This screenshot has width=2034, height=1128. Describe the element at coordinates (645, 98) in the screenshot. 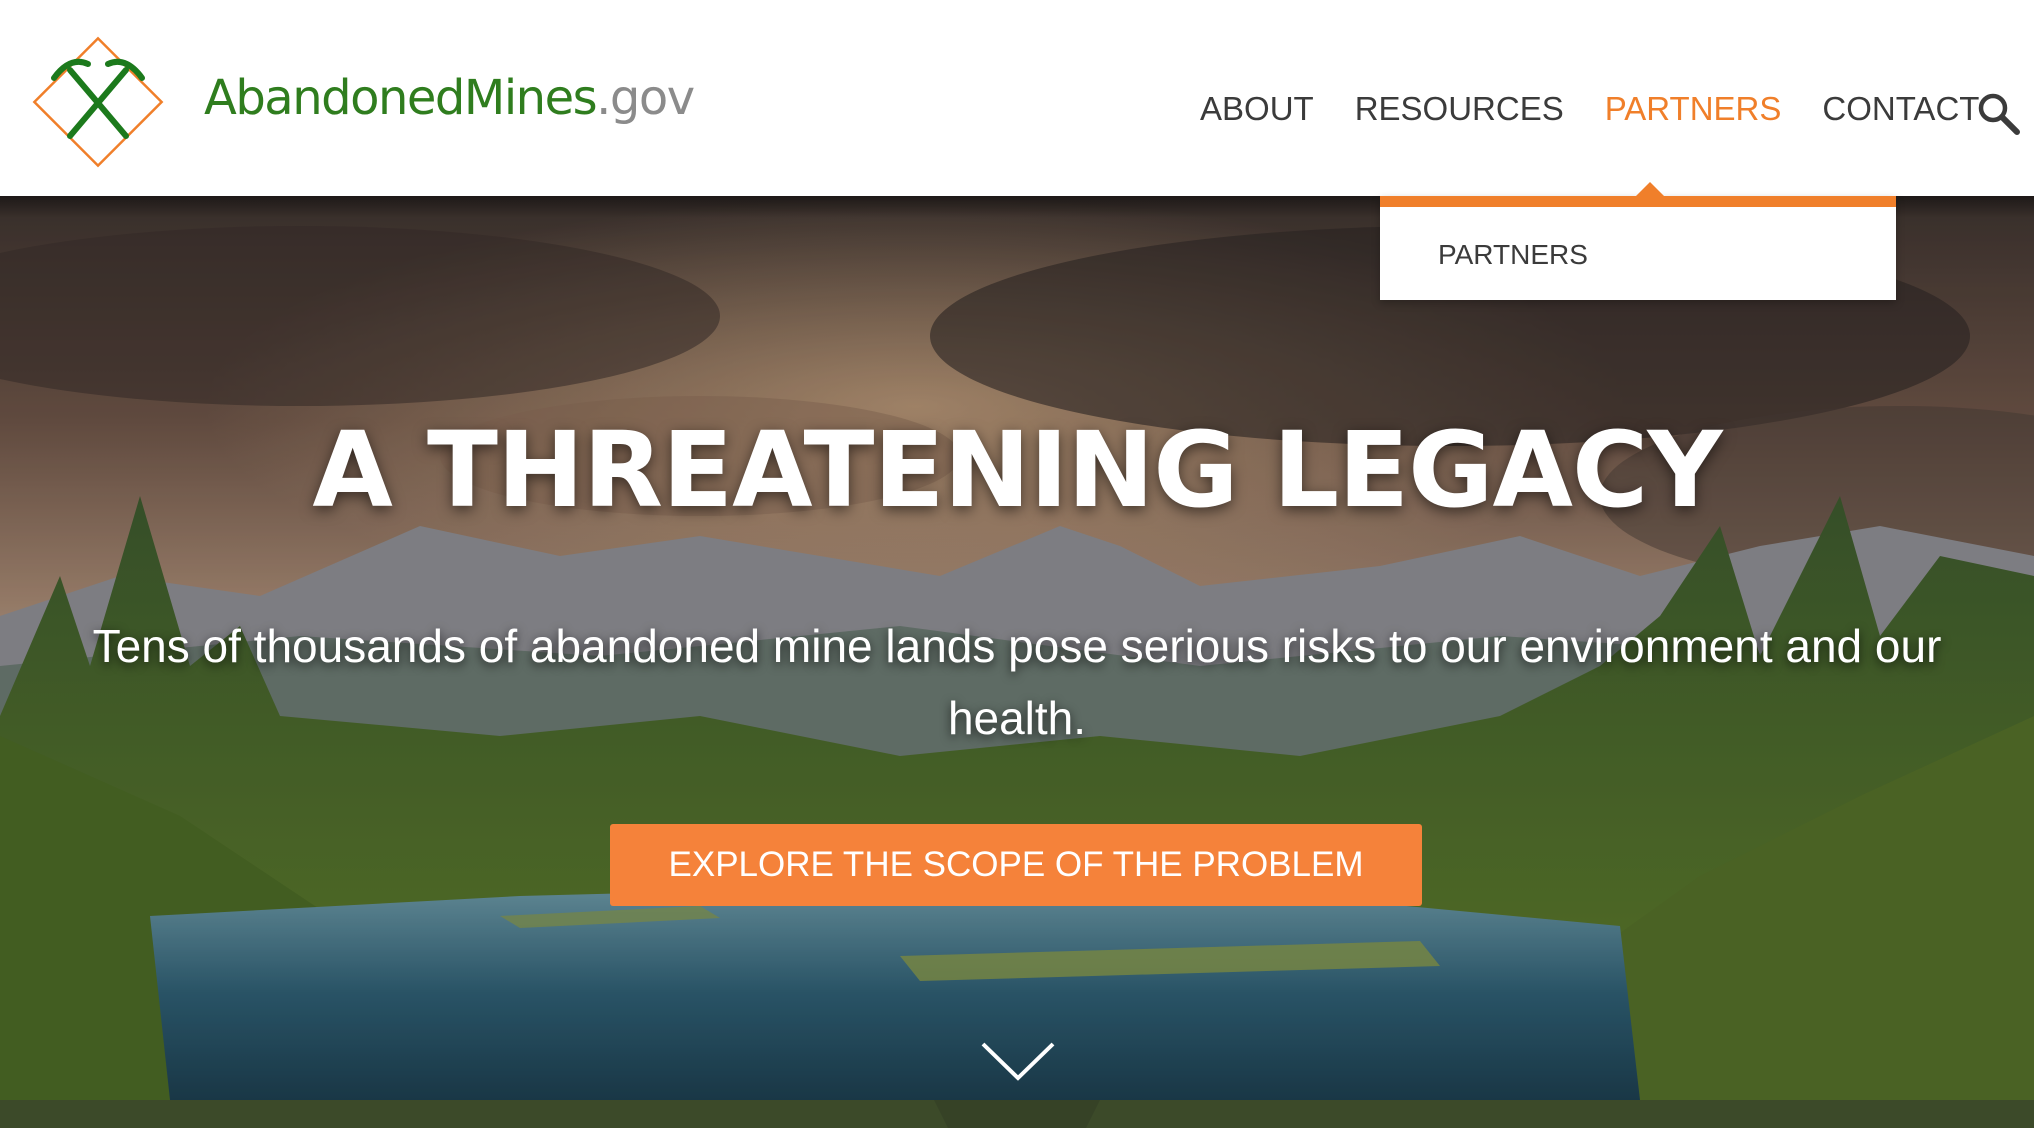

I see `logo-tld: .gov` at that location.